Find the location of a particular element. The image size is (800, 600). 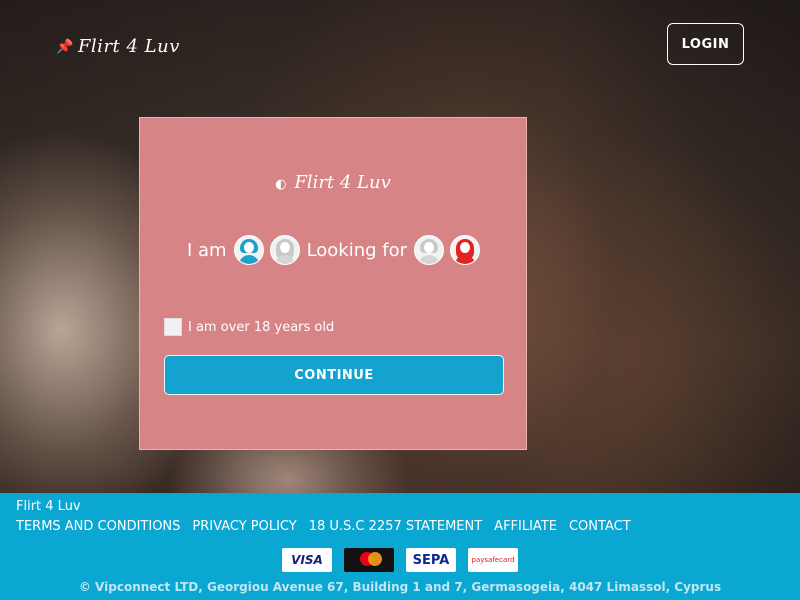

card-logo: ◐ Flirt 4 Luv is located at coordinates (333, 182).